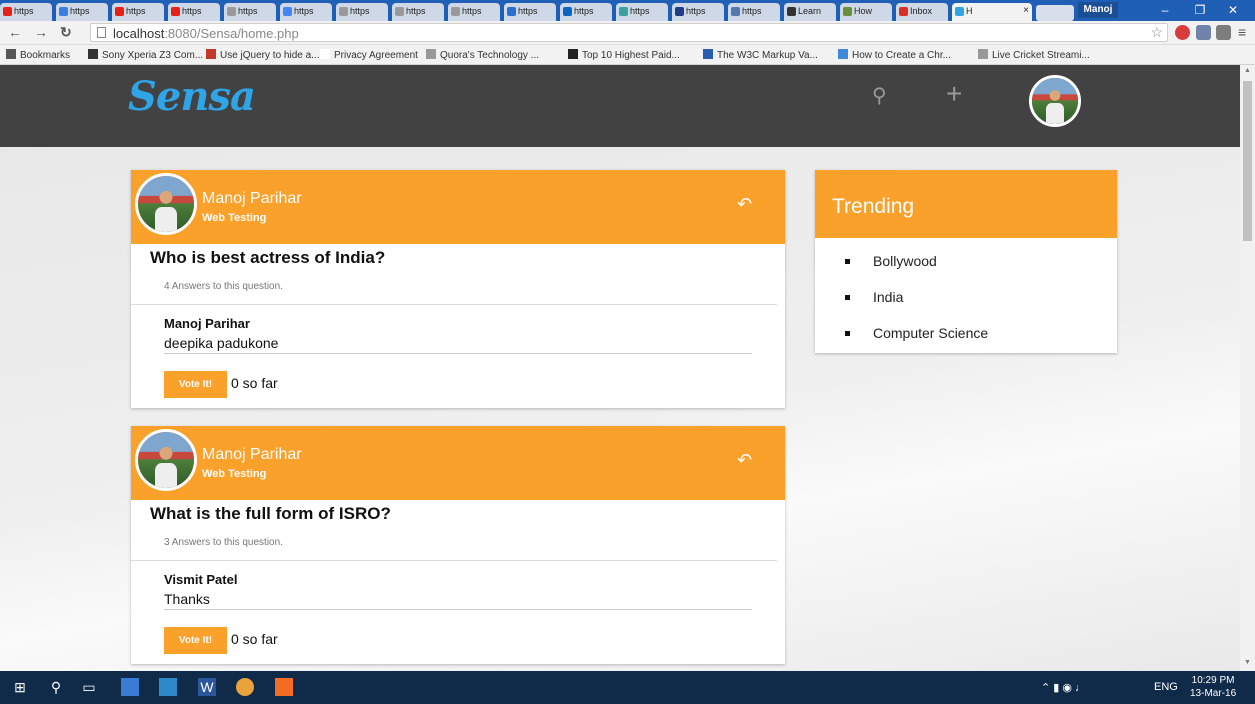 This screenshot has height=704, width=1255. What do you see at coordinates (1165, 10) in the screenshot?
I see `minimize-icon: –` at bounding box center [1165, 10].